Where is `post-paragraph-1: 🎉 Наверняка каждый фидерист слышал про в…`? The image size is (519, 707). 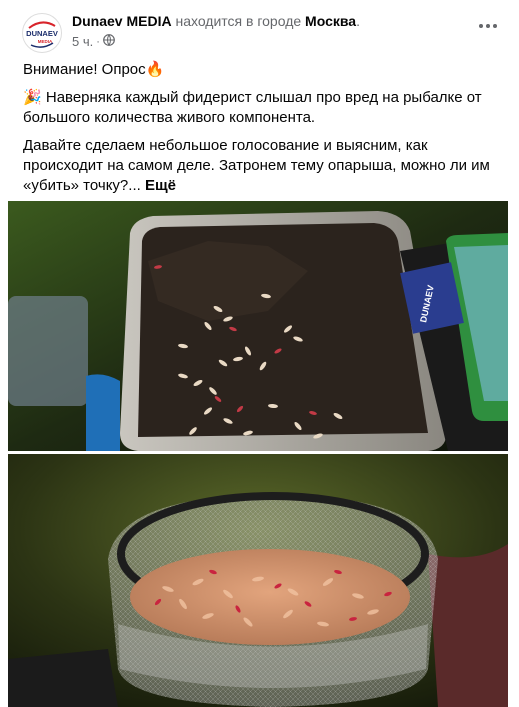 post-paragraph-1: 🎉 Наверняка каждый фидерист слышал про в… is located at coordinates (259, 108).